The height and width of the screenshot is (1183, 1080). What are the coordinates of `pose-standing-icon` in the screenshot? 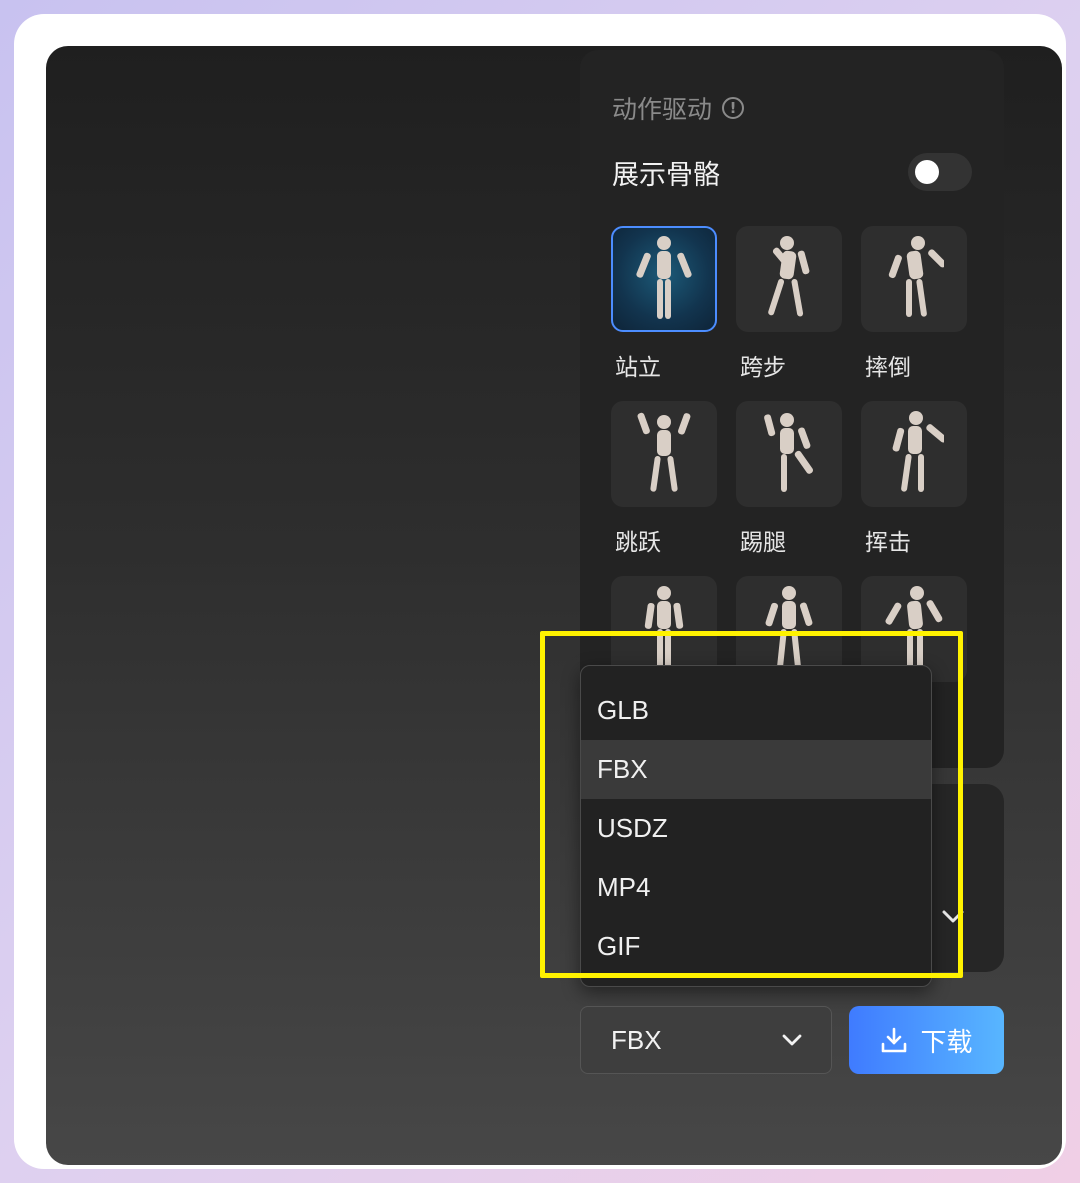 It's located at (664, 277).